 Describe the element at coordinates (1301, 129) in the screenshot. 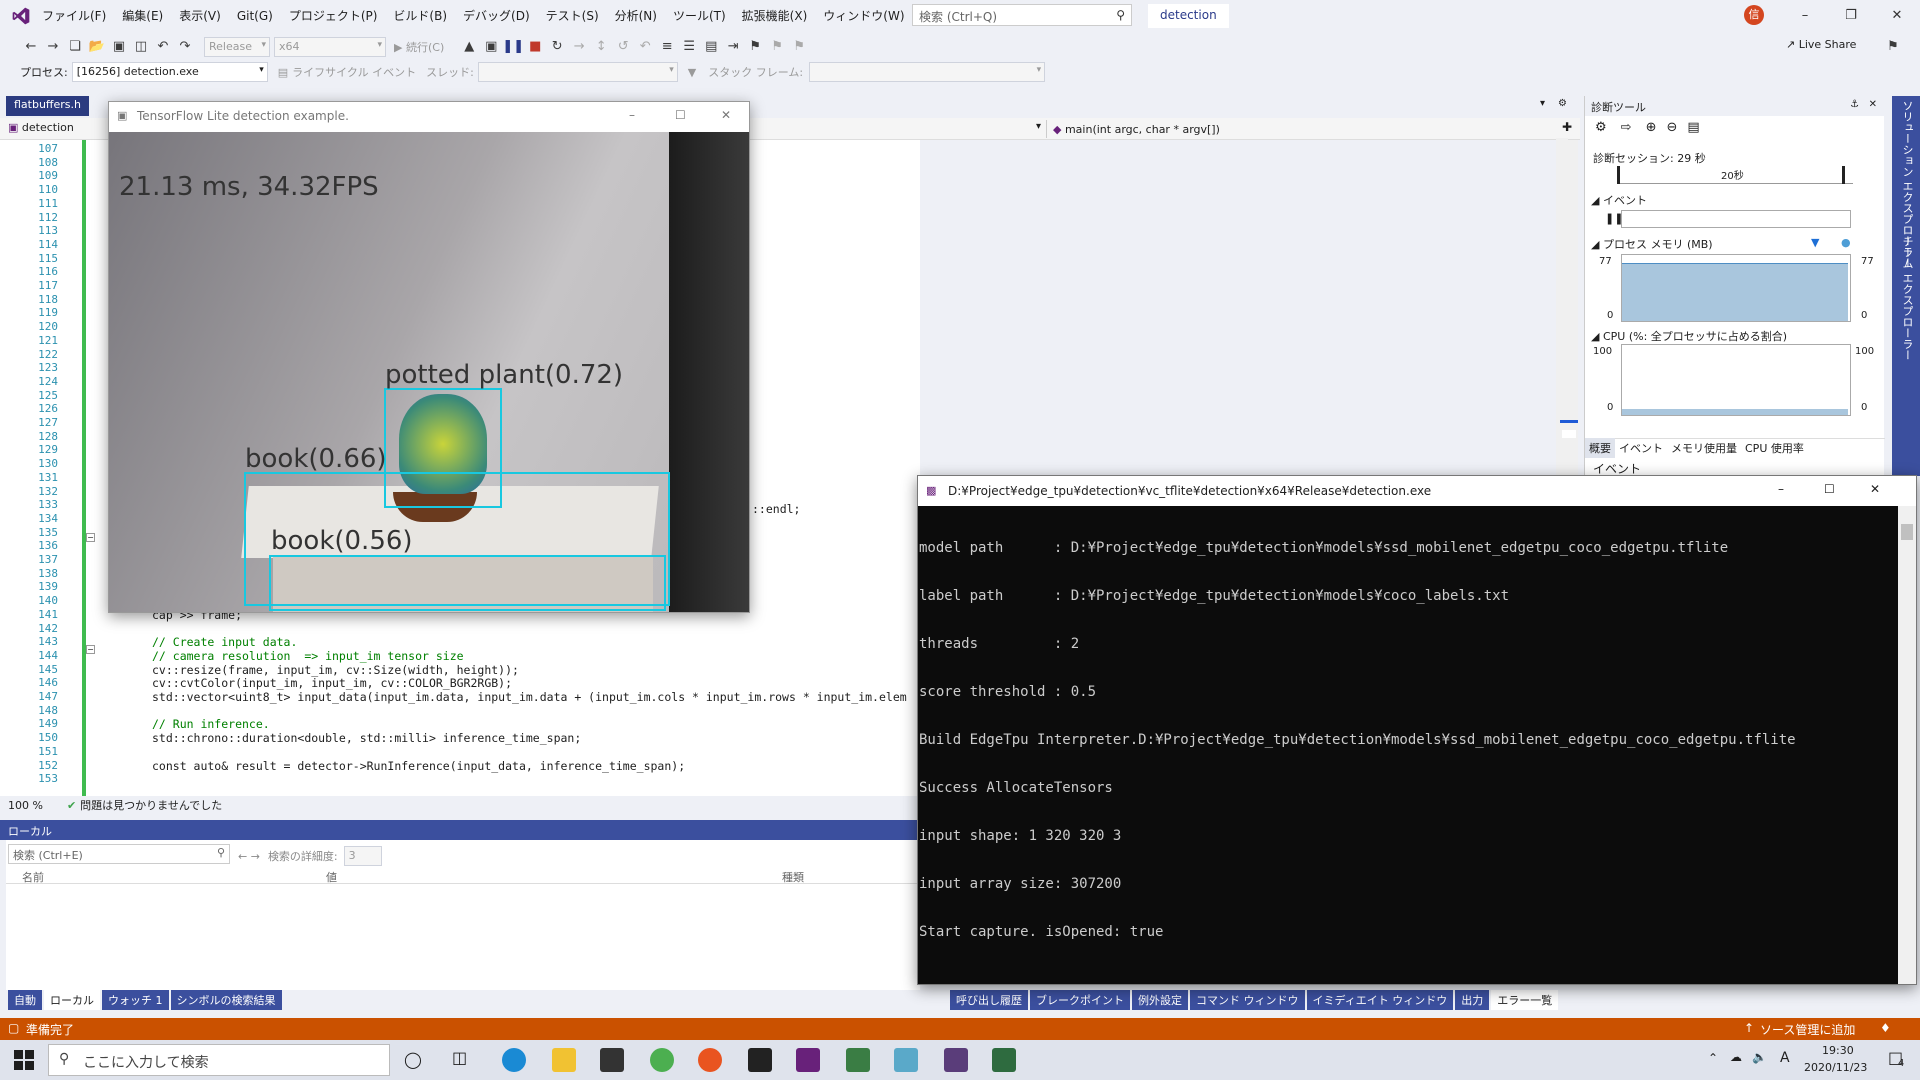

I see `function-nav: ◆ main(int argc, char * argv[])` at that location.